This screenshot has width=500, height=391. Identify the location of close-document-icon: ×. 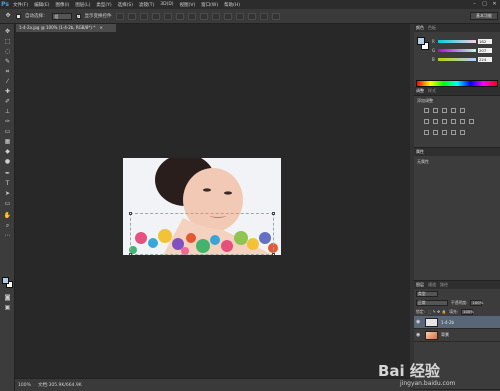
(100, 27).